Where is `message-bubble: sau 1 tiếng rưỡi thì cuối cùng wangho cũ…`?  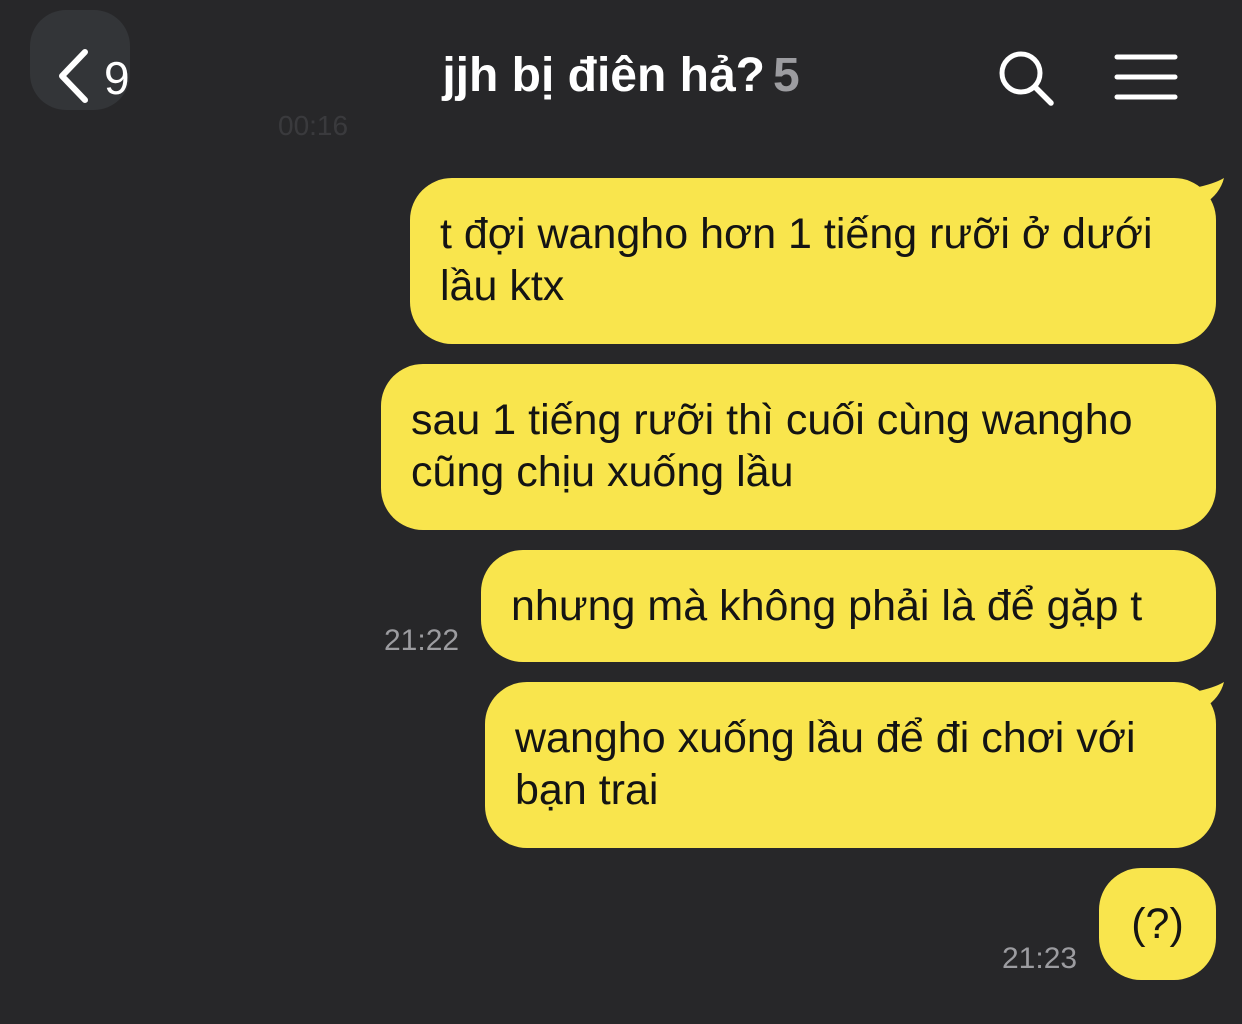
message-bubble: sau 1 tiếng rưỡi thì cuối cùng wangho cũ… is located at coordinates (798, 447).